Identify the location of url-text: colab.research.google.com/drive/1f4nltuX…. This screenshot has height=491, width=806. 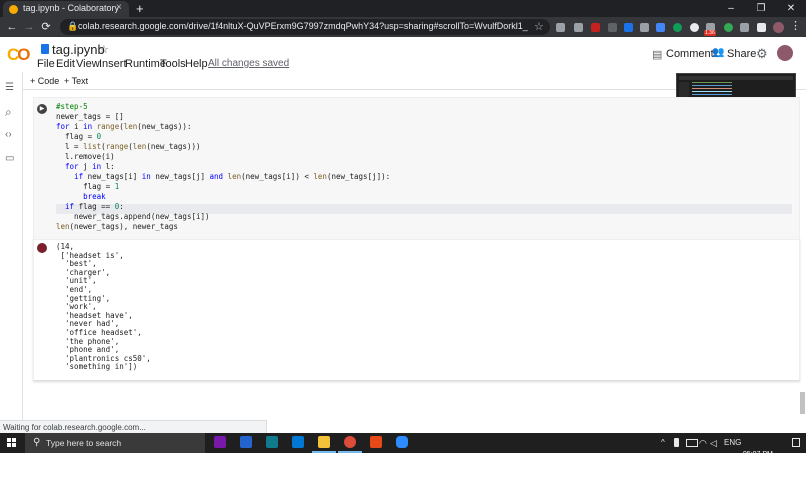
(303, 26).